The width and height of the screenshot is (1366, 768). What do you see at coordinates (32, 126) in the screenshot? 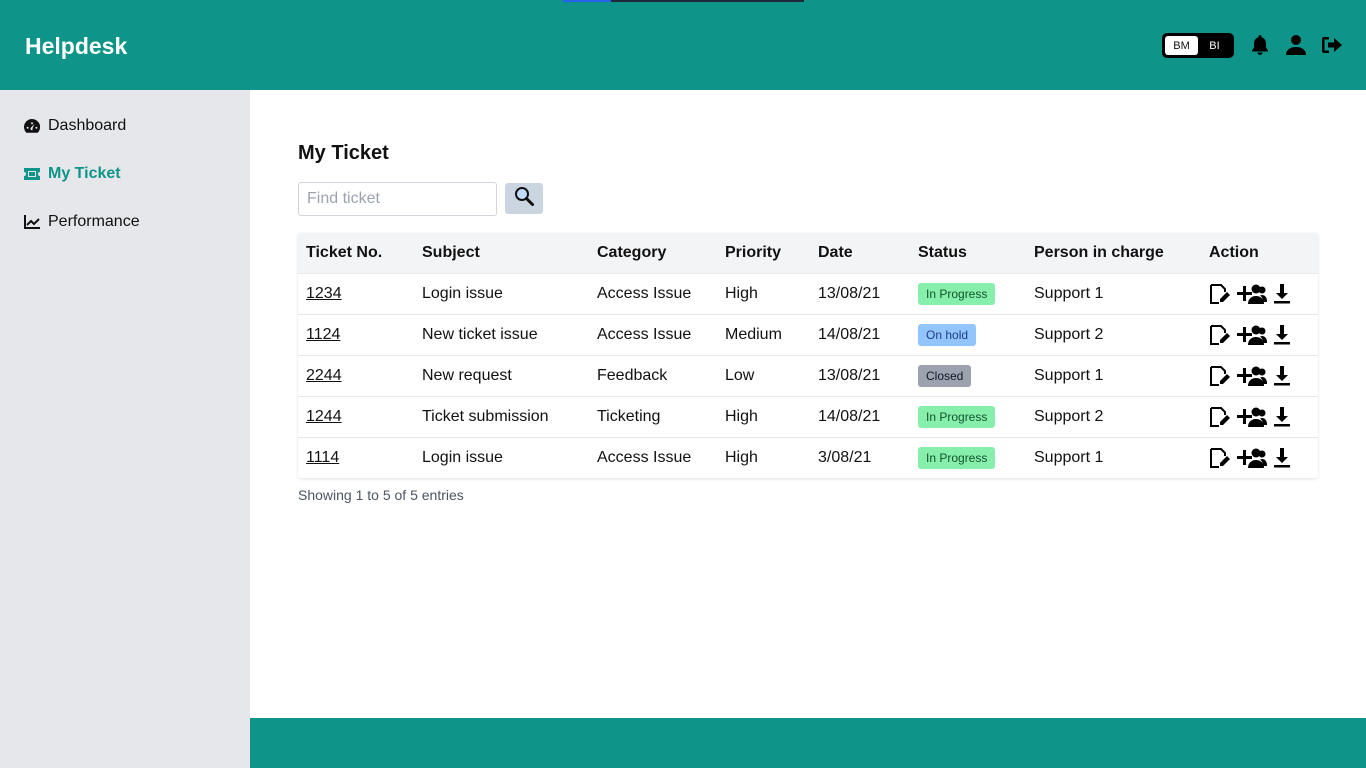
I see `dashboard-icon` at bounding box center [32, 126].